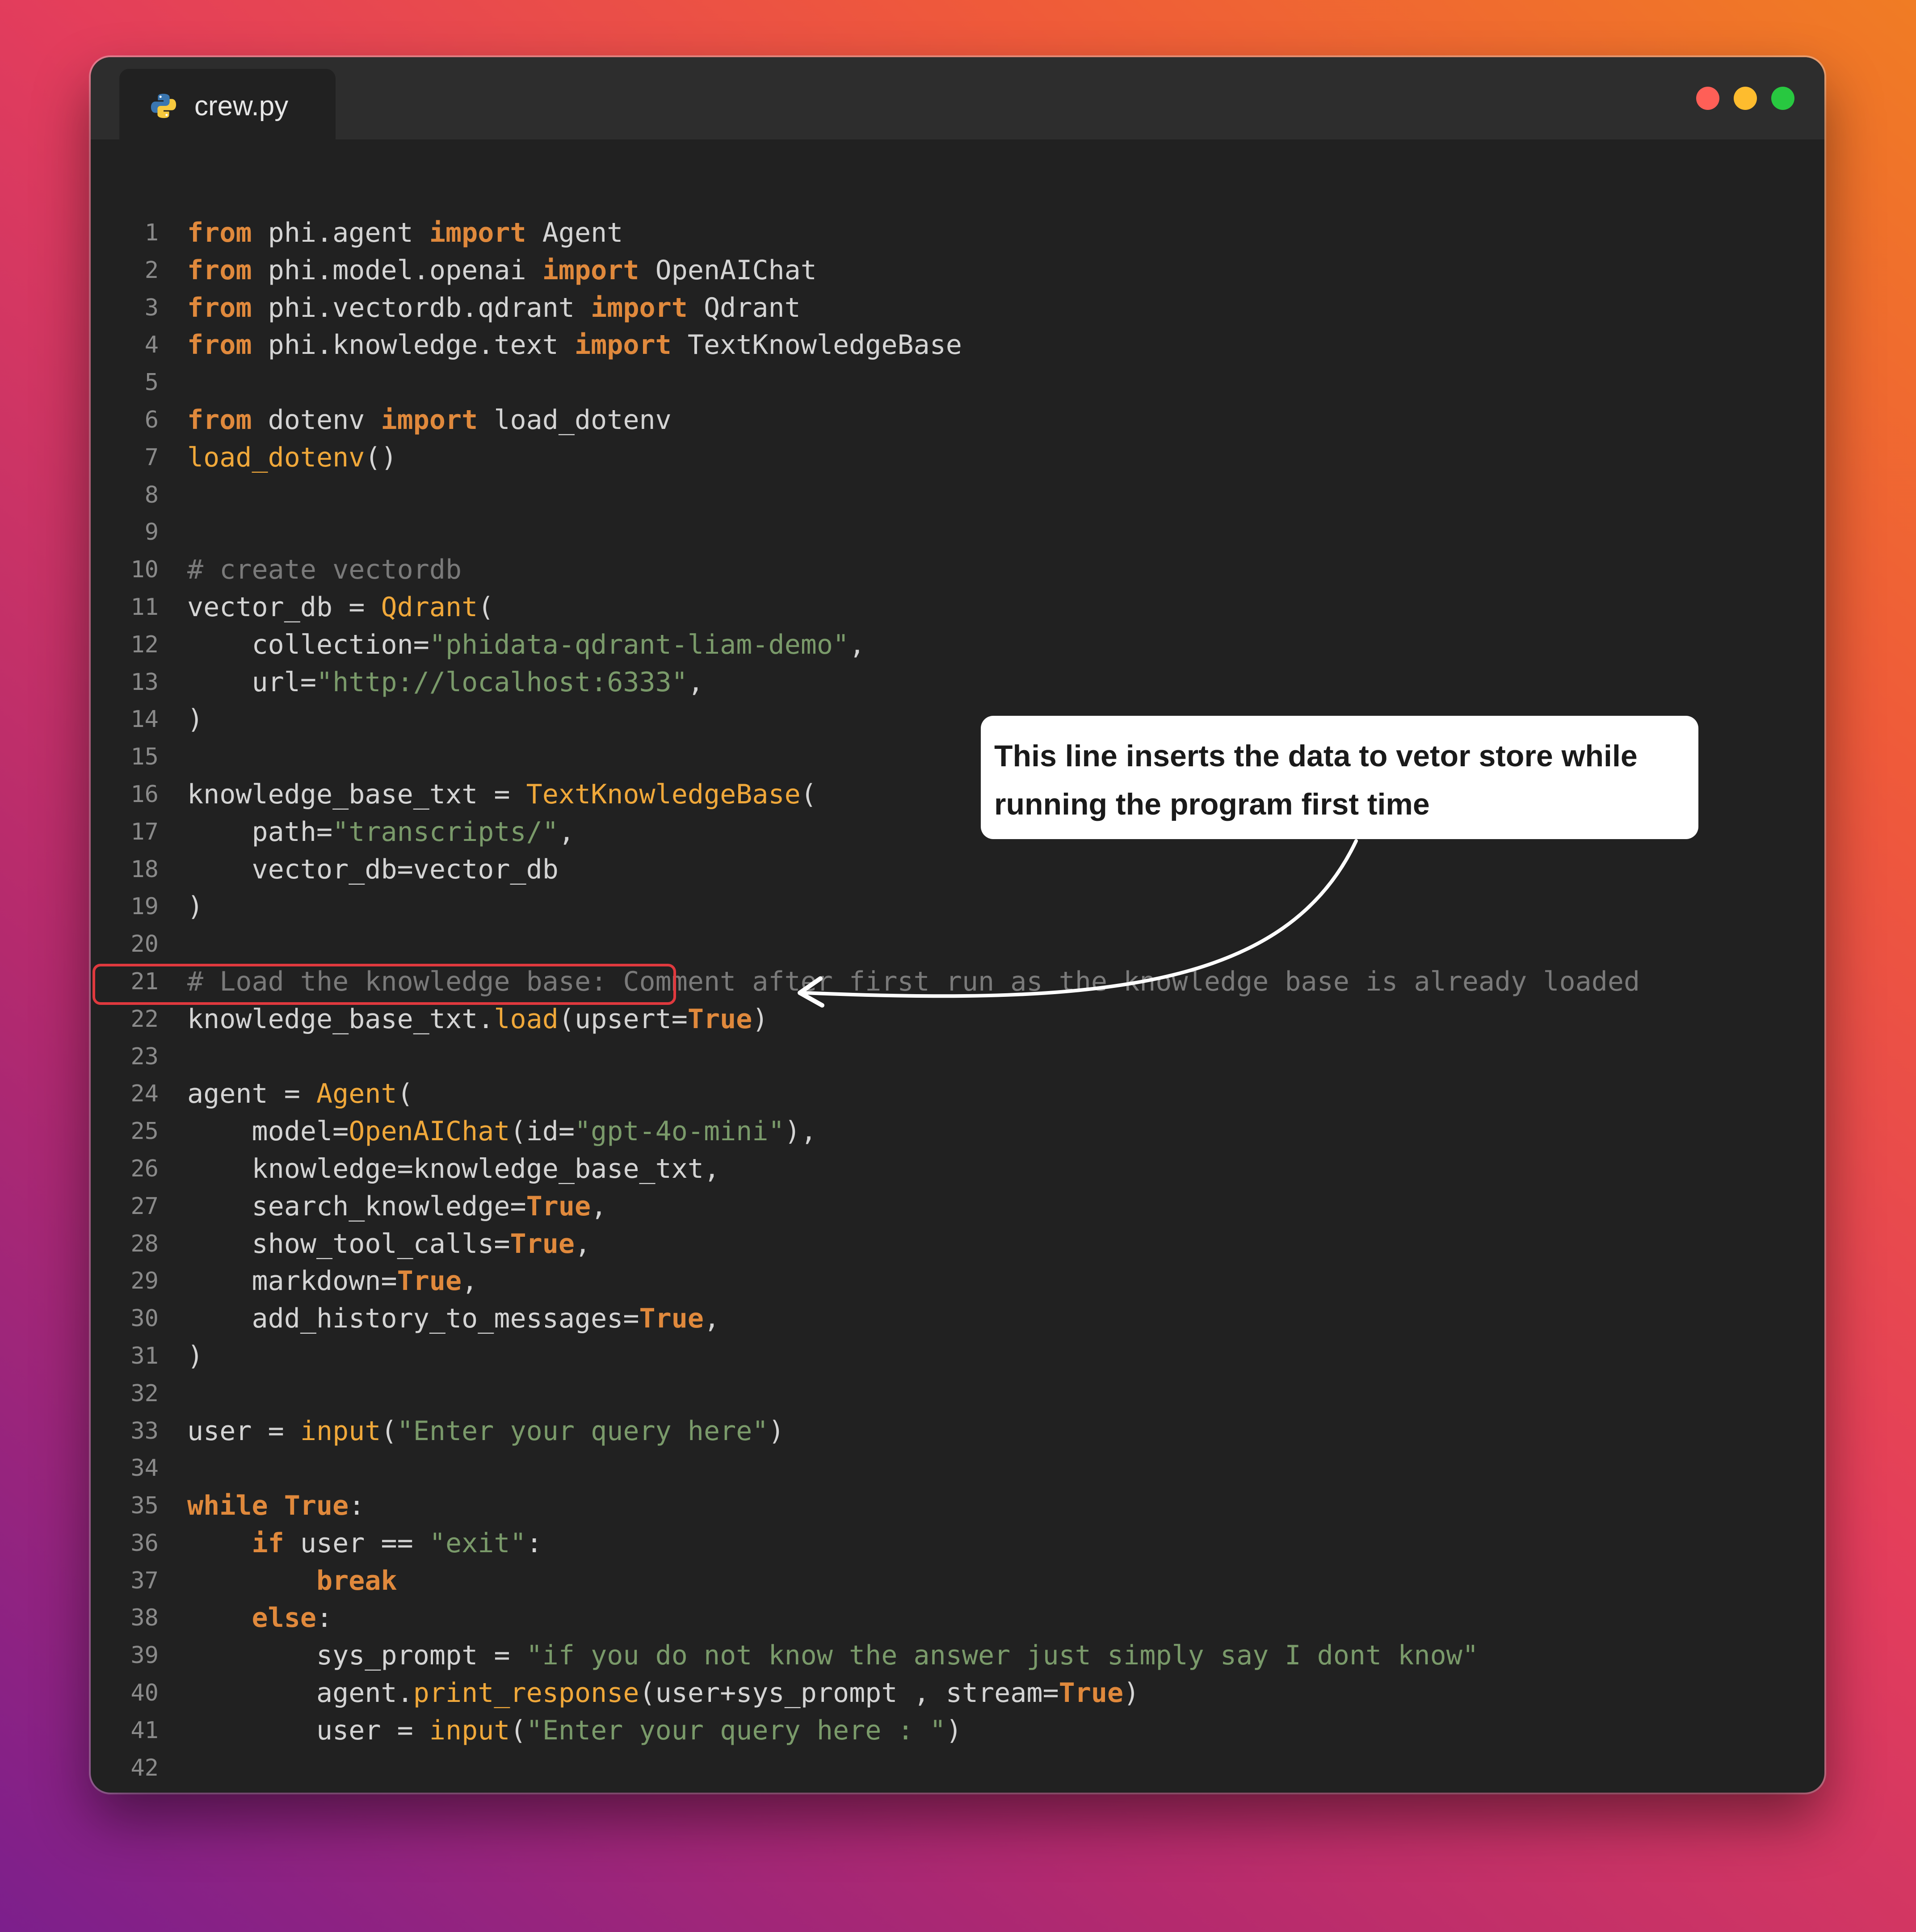 This screenshot has height=1932, width=1916. Describe the element at coordinates (356, 1206) in the screenshot. I see `code-token: search_knowledge=` at that location.